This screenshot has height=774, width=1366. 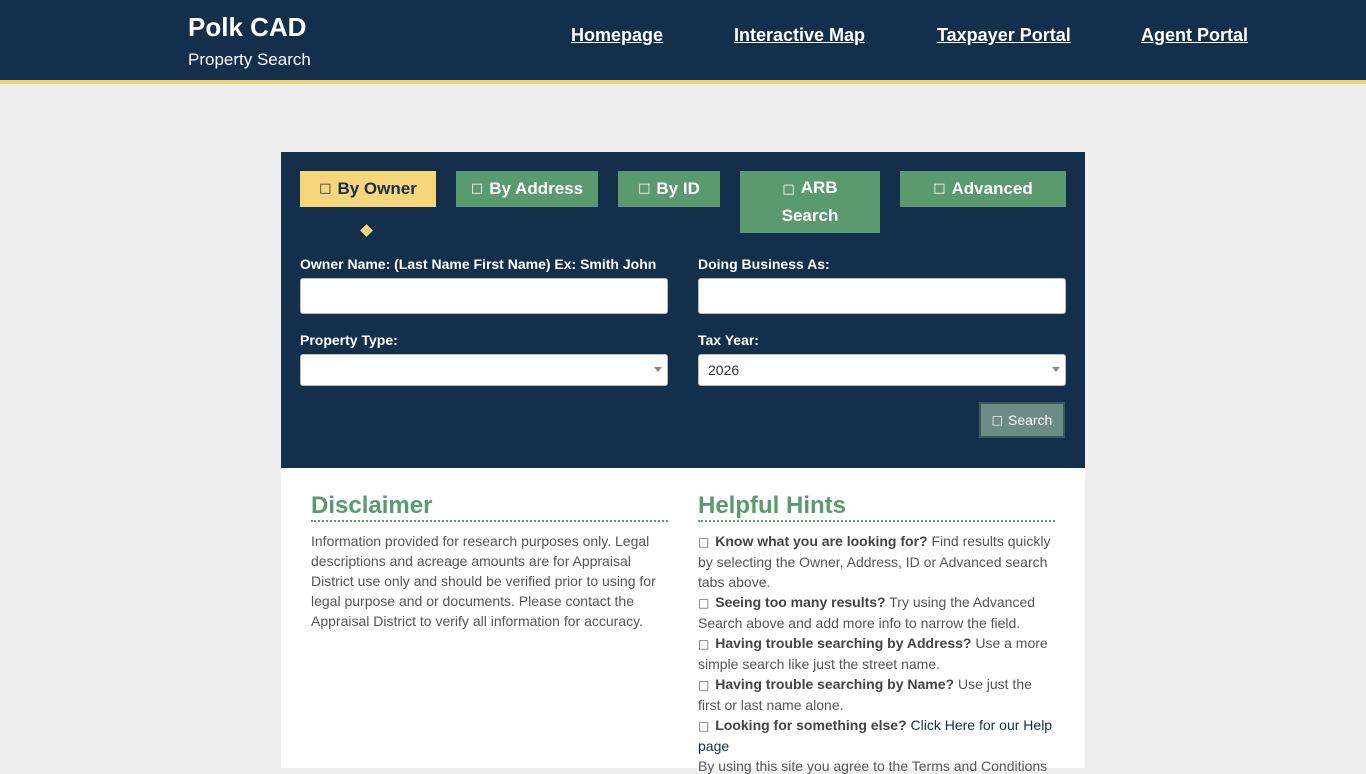 What do you see at coordinates (811, 725) in the screenshot?
I see `hint-title: Looking for something else?` at bounding box center [811, 725].